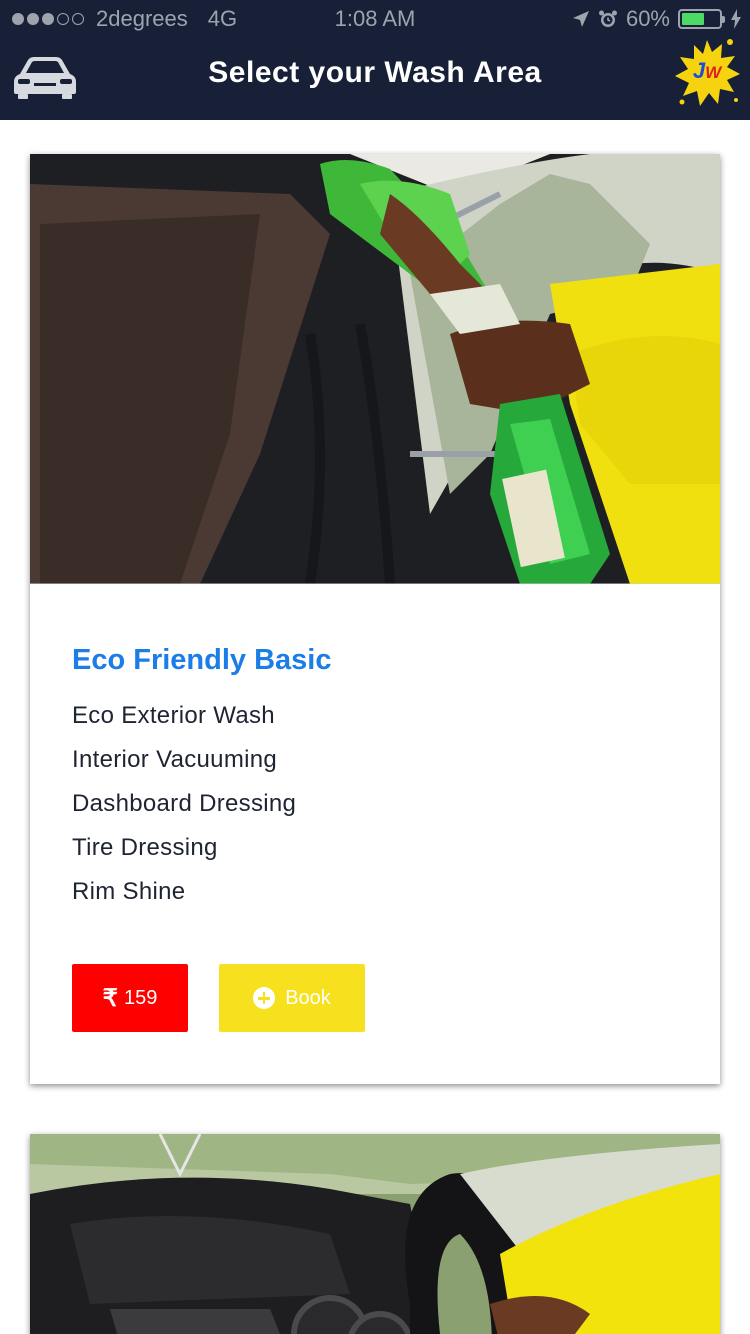 The width and height of the screenshot is (750, 1334). I want to click on package-feature: Rim Shine, so click(129, 891).